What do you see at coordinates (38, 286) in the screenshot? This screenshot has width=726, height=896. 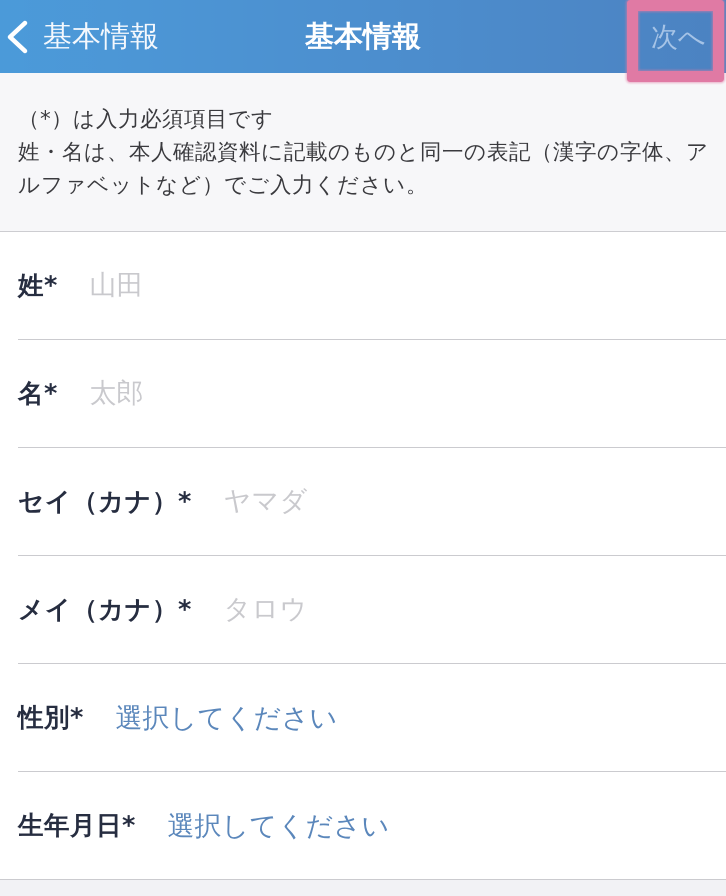 I see `field-label: 姓*` at bounding box center [38, 286].